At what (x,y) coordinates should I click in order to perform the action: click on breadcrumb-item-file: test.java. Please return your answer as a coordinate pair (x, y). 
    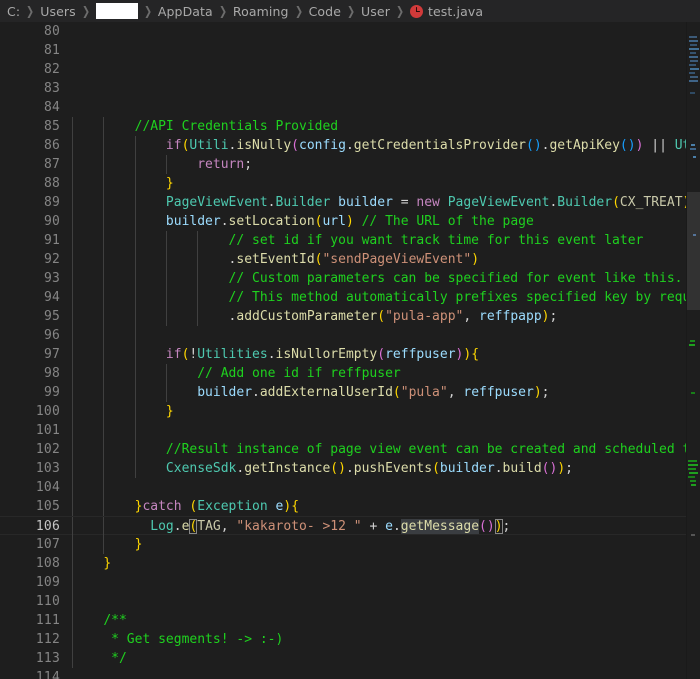
    Looking at the image, I should click on (446, 11).